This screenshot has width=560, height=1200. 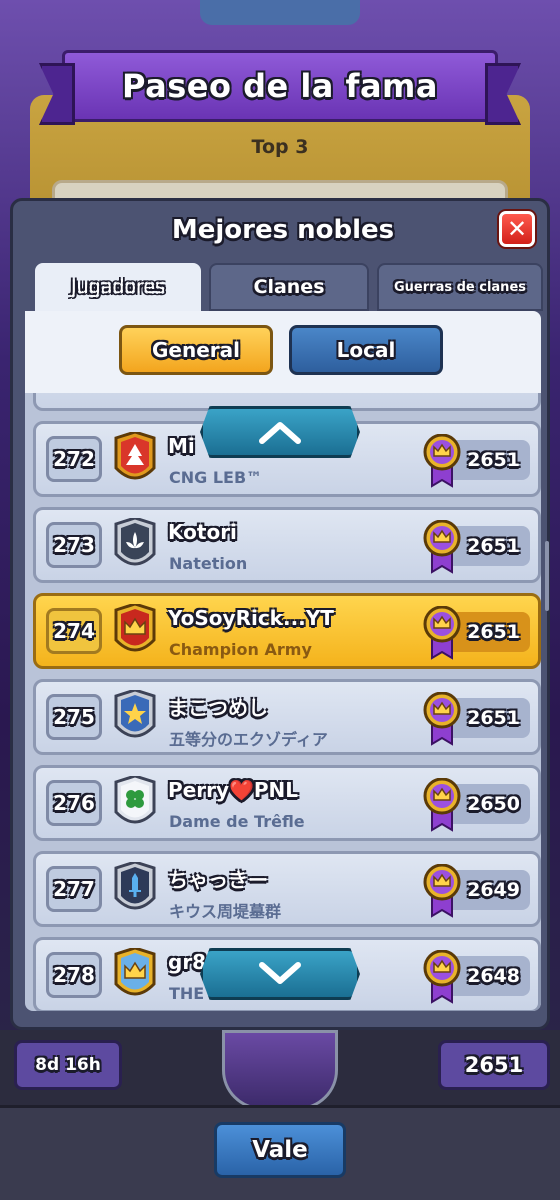 I want to click on player-name: Mi, so click(x=181, y=446).